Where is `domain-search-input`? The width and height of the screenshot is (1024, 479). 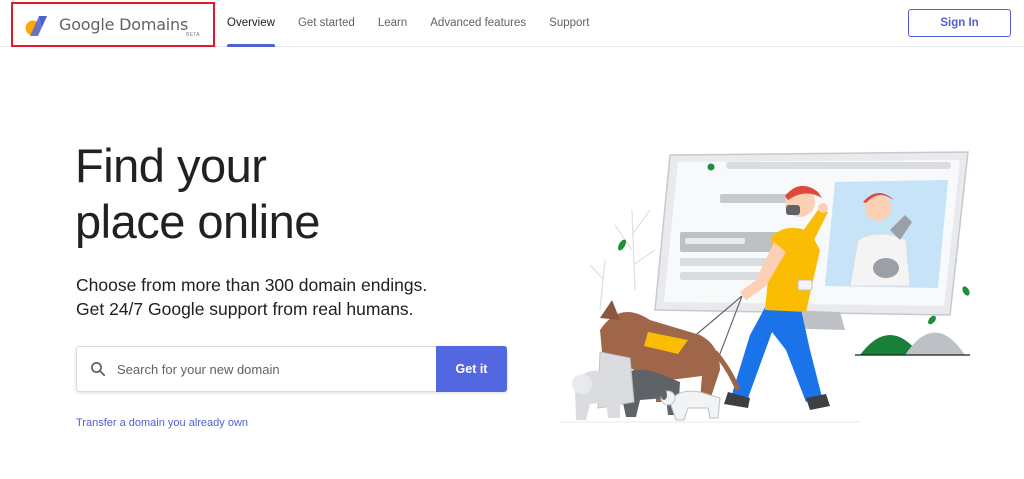
domain-search-input is located at coordinates (272, 369).